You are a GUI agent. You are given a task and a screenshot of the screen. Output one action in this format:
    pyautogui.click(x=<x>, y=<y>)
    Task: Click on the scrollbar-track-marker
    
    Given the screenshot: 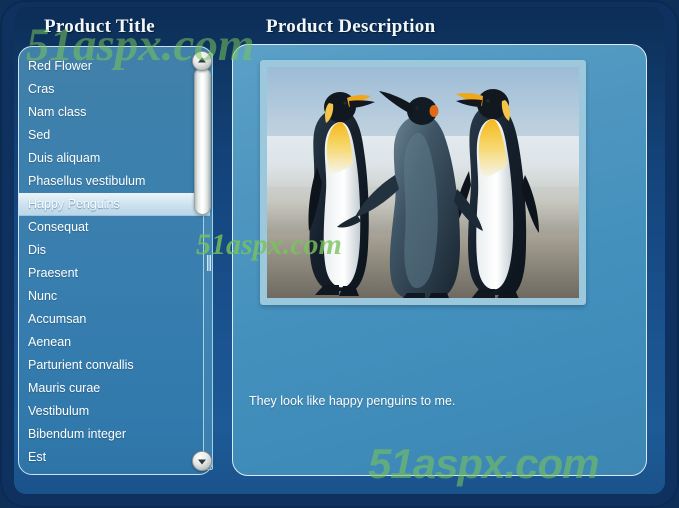 What is the action you would take?
    pyautogui.click(x=209, y=263)
    